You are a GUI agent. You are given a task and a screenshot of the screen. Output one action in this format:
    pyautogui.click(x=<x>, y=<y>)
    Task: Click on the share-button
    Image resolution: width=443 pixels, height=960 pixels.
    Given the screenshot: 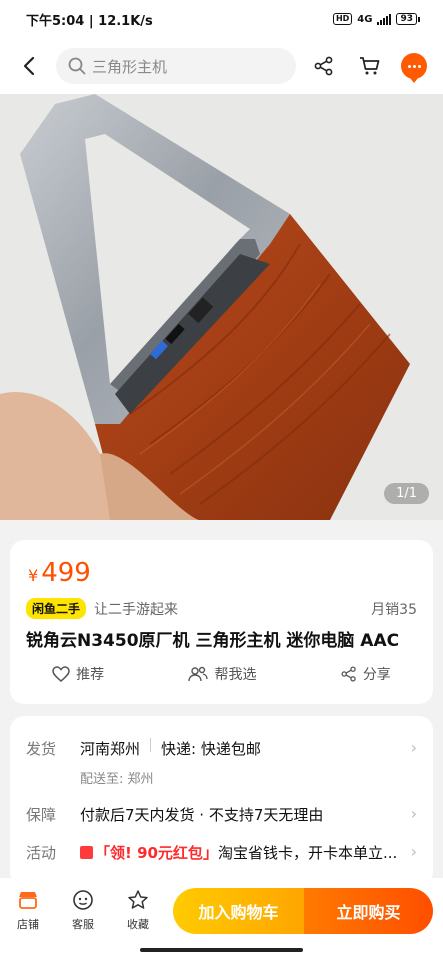 What is the action you would take?
    pyautogui.click(x=324, y=66)
    